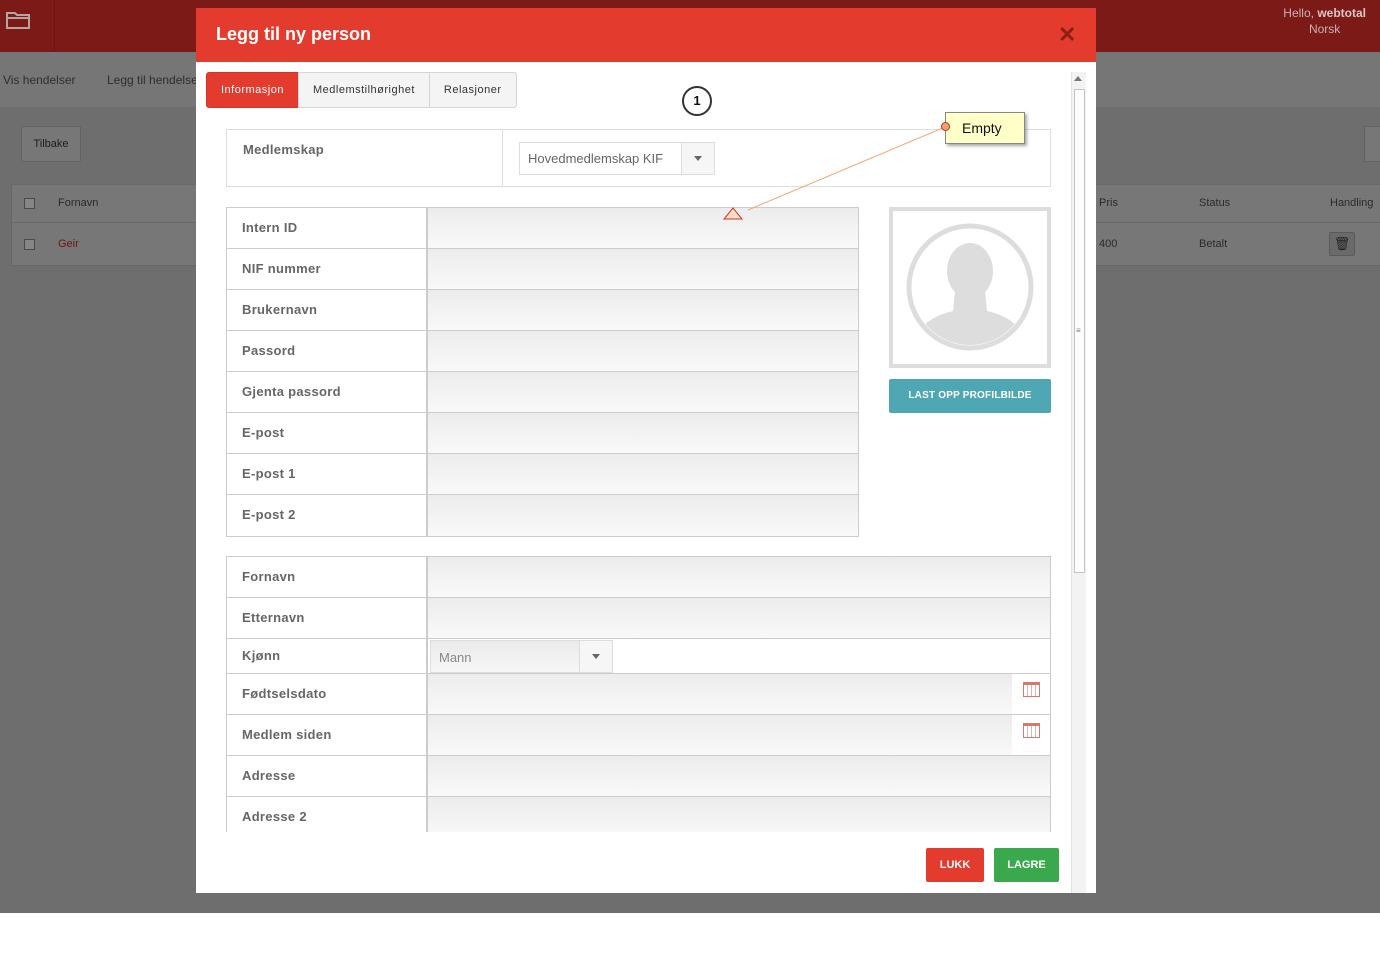 This screenshot has height=961, width=1380. Describe the element at coordinates (643, 269) in the screenshot. I see `nif-number-input` at that location.